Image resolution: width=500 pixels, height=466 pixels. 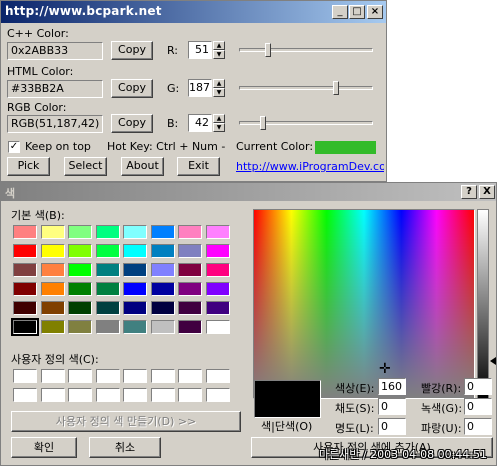 I want to click on luminosity-bar, so click(x=483, y=304).